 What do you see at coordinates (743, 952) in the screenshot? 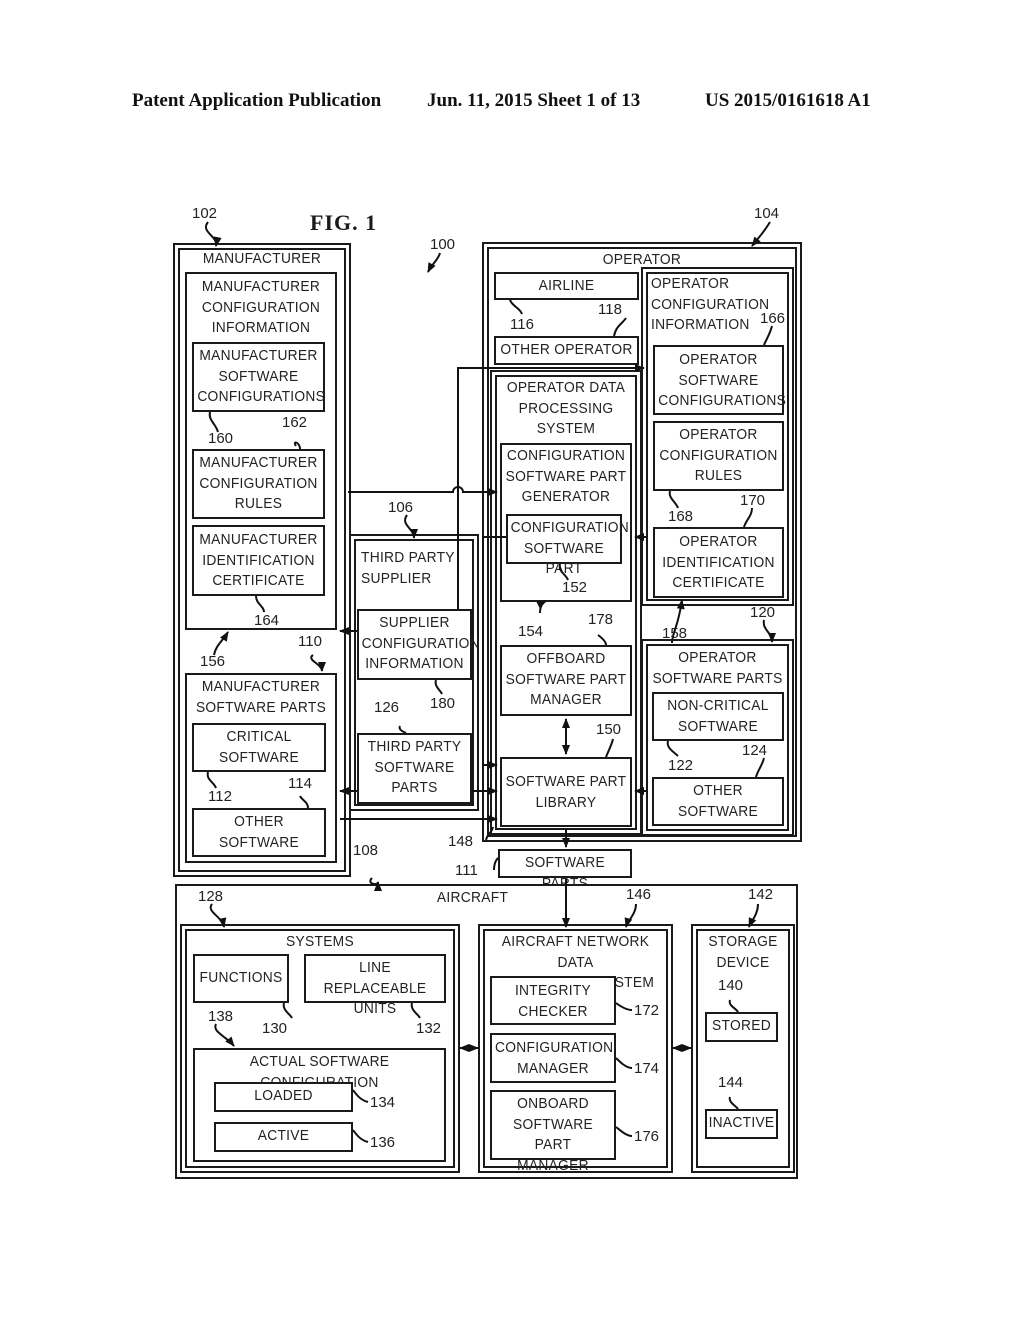
I see `storage-device-label: STORAGE DEVICE` at bounding box center [743, 952].